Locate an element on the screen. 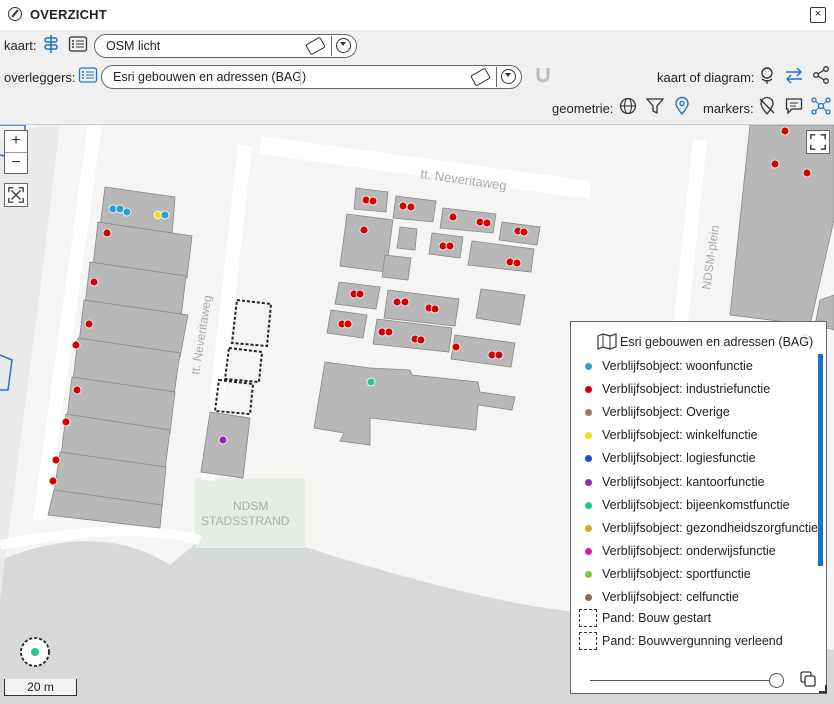  pin-off-icon is located at coordinates (767, 106).